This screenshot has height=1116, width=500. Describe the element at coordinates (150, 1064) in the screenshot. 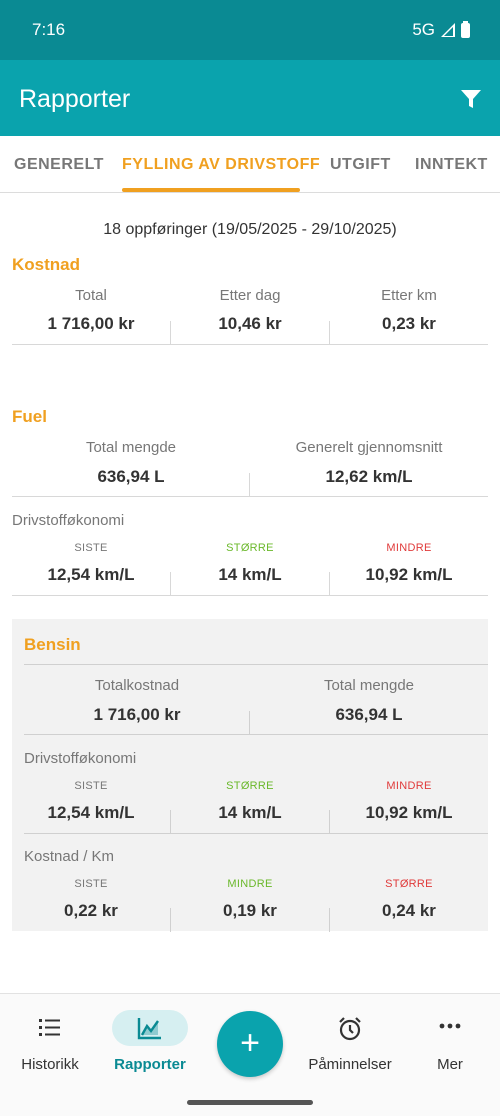

I see `nav-label-reports: Rapporter` at that location.